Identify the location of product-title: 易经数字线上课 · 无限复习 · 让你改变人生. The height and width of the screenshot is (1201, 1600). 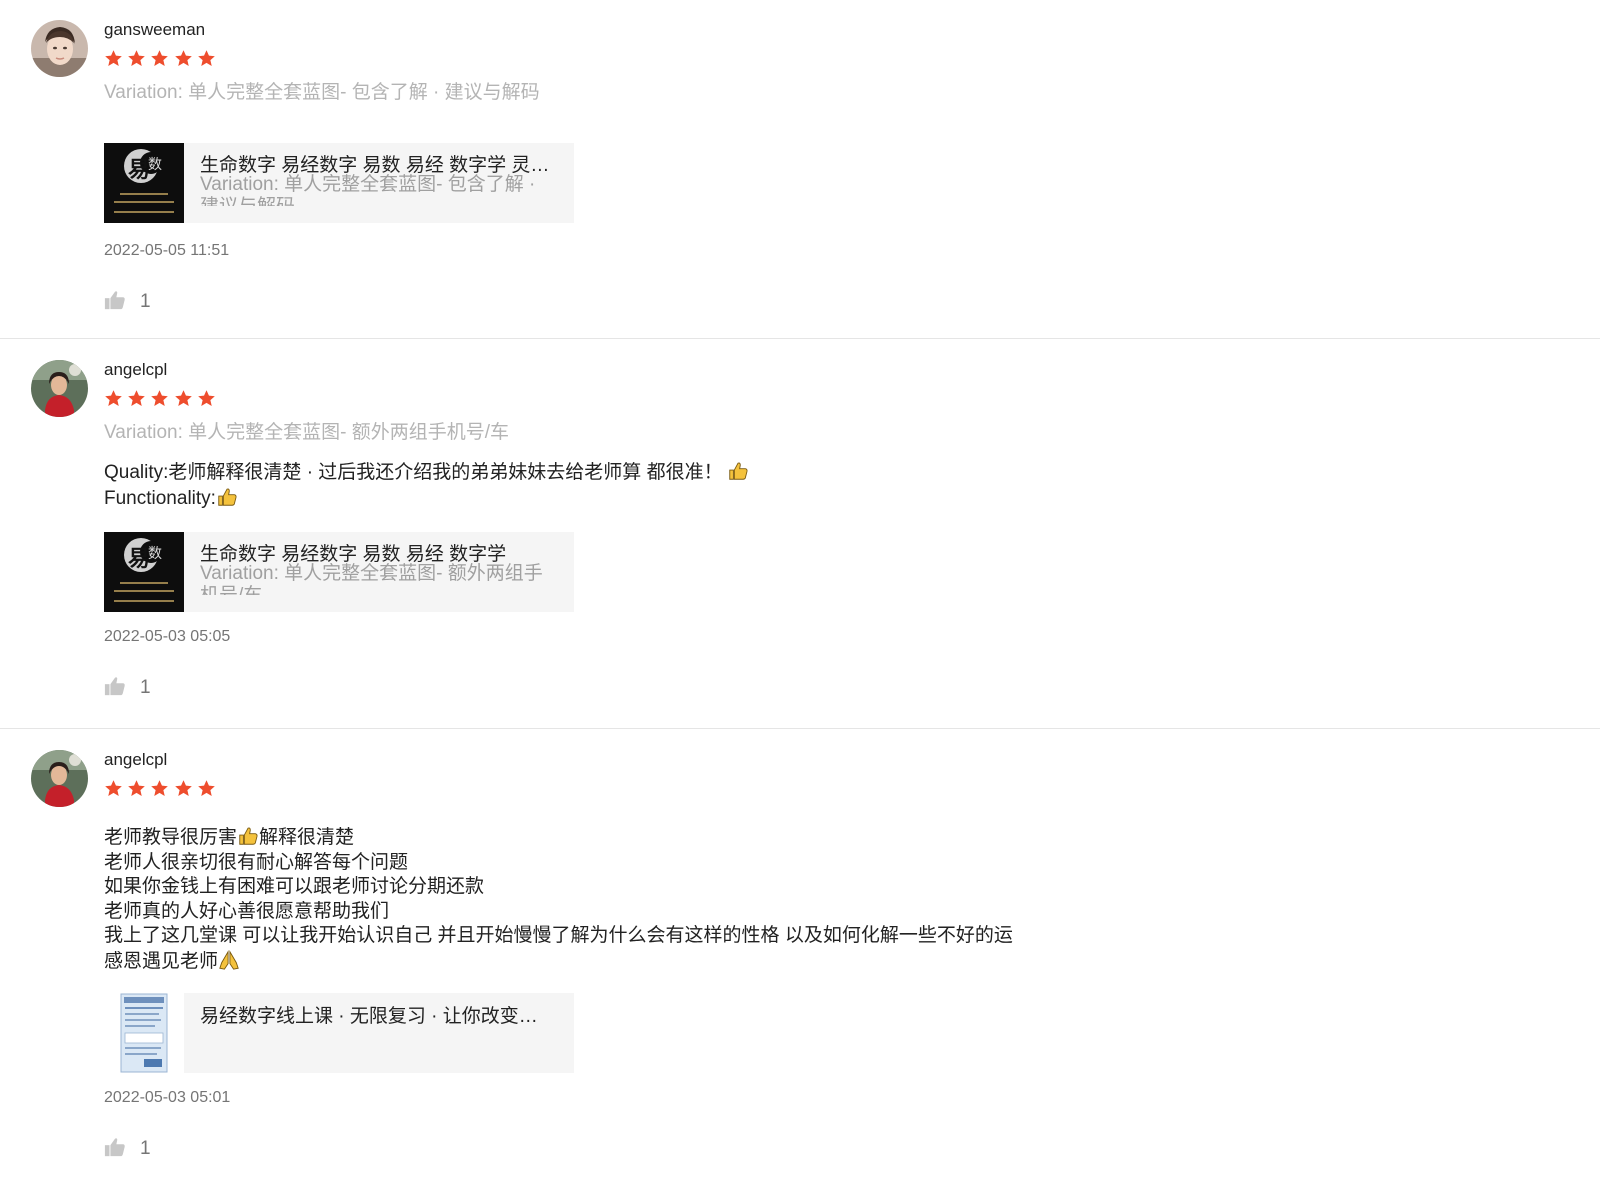
(375, 1016).